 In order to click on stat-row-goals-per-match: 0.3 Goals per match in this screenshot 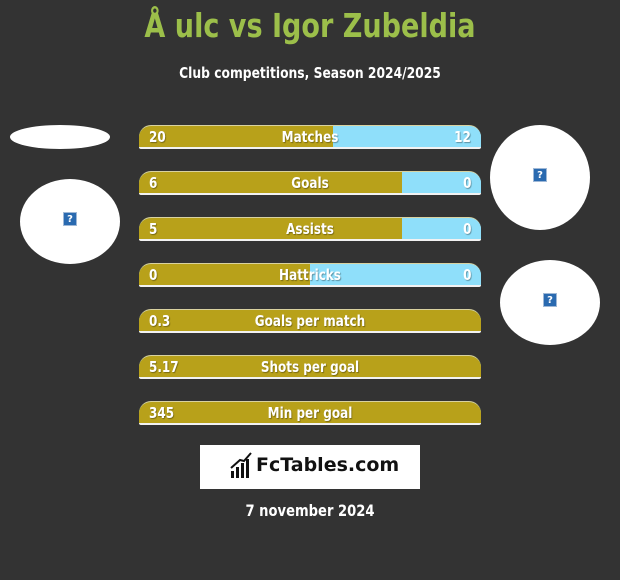, I will do `click(310, 321)`.